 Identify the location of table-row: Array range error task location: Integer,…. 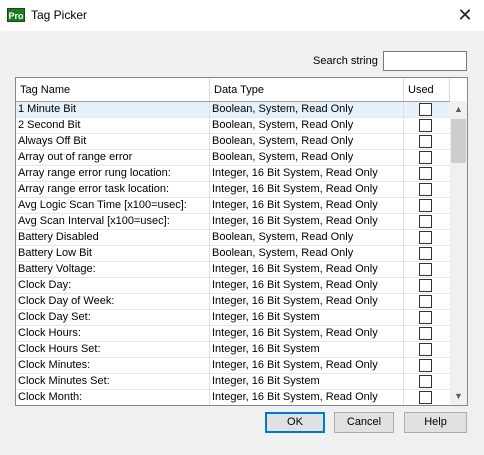
(233, 190).